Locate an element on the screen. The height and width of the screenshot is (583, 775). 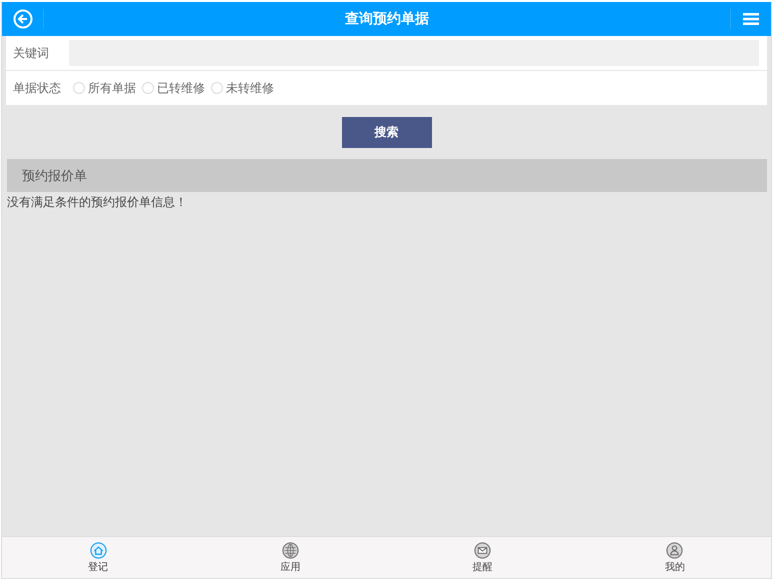
back-icon is located at coordinates (23, 19).